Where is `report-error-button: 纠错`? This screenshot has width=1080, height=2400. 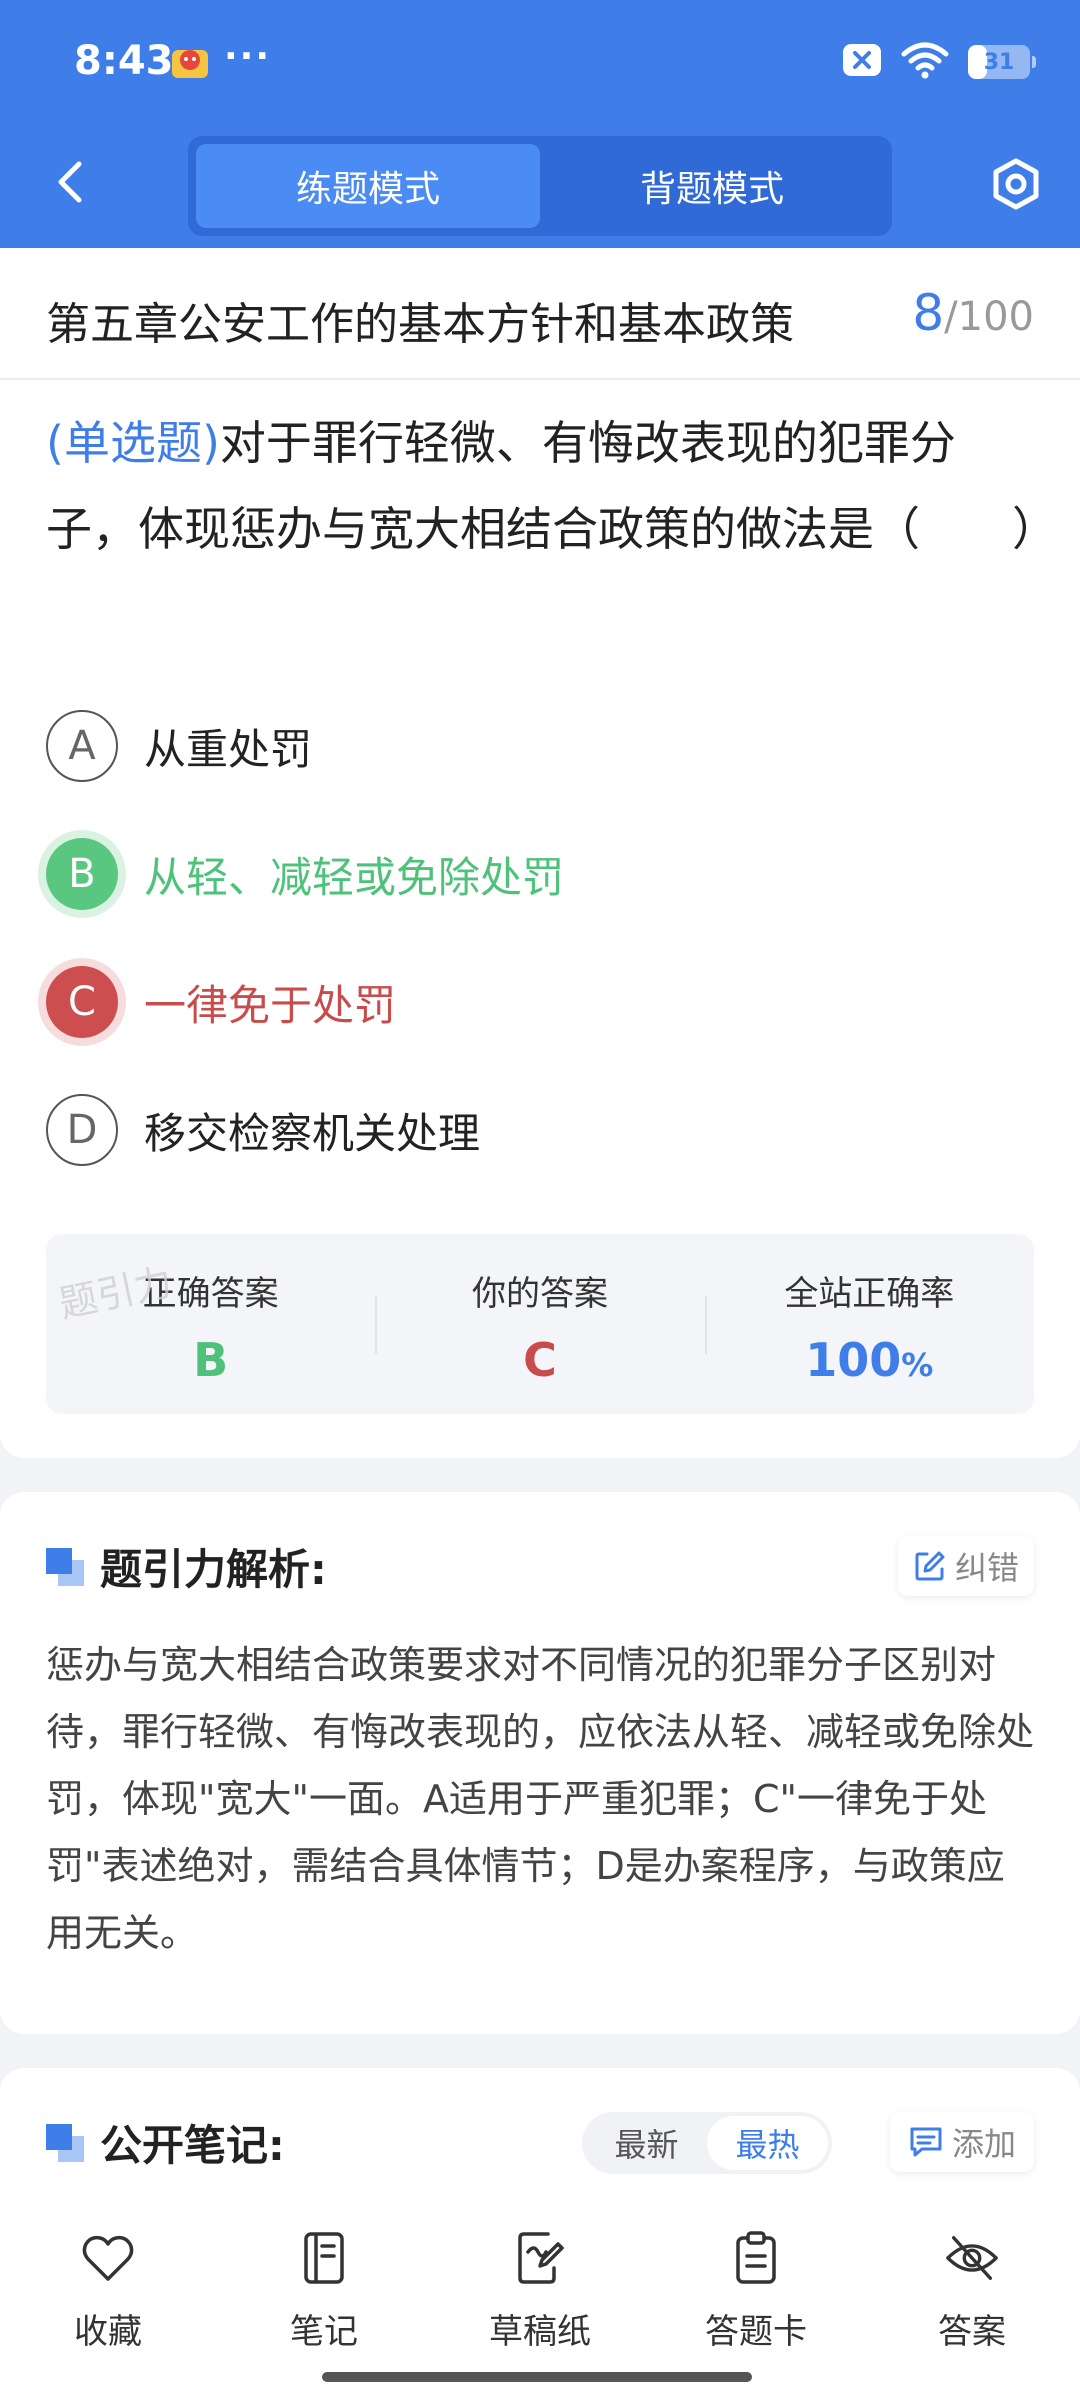 report-error-button: 纠错 is located at coordinates (966, 1566).